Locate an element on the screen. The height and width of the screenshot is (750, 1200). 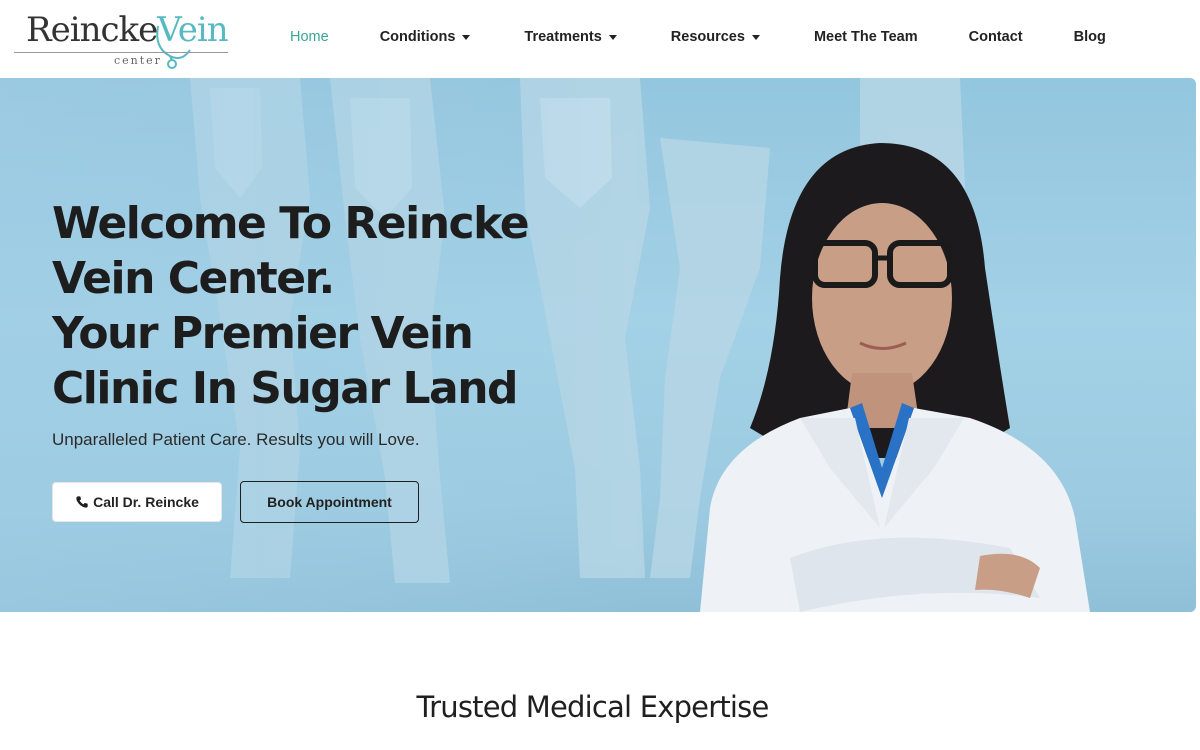
hero-title-line: Your Premier Vein is located at coordinates (263, 333).